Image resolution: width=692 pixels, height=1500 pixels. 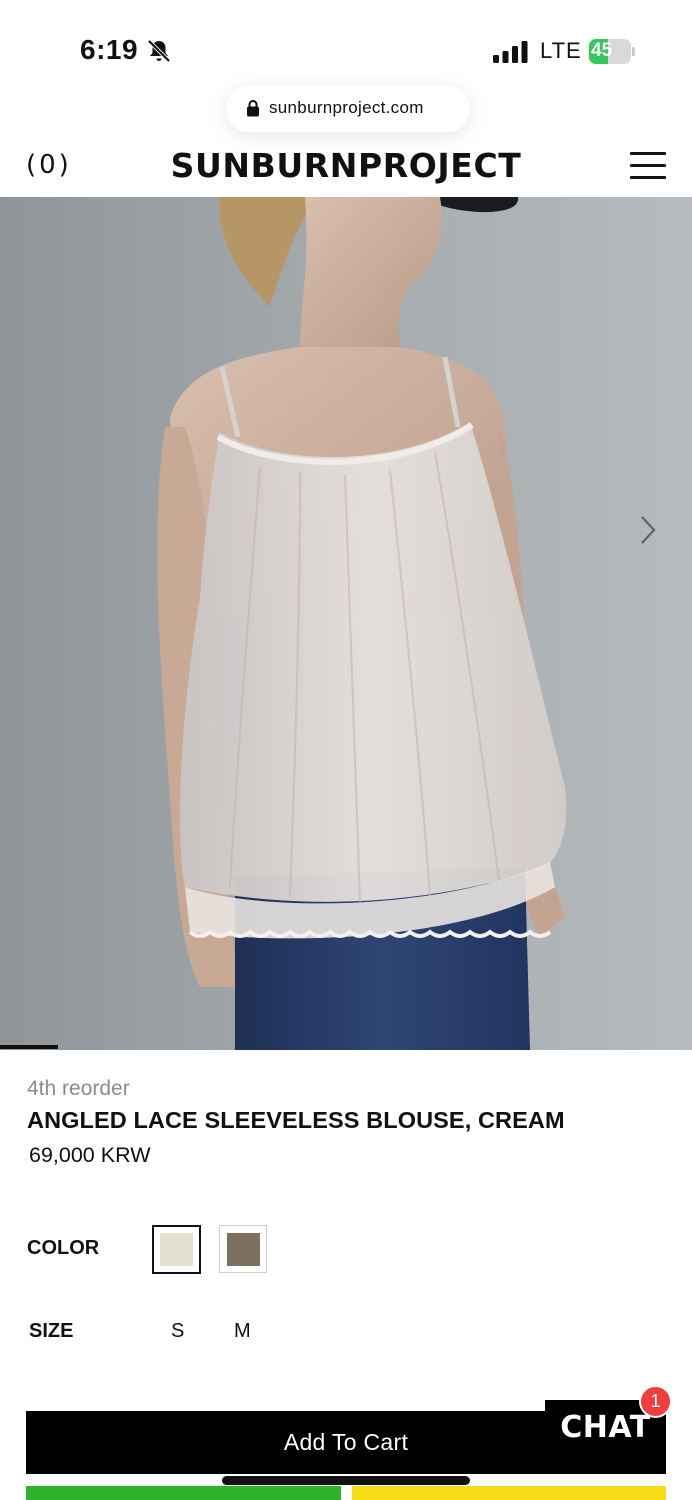 What do you see at coordinates (78, 1088) in the screenshot?
I see `reorder-tag: 4th reorder` at bounding box center [78, 1088].